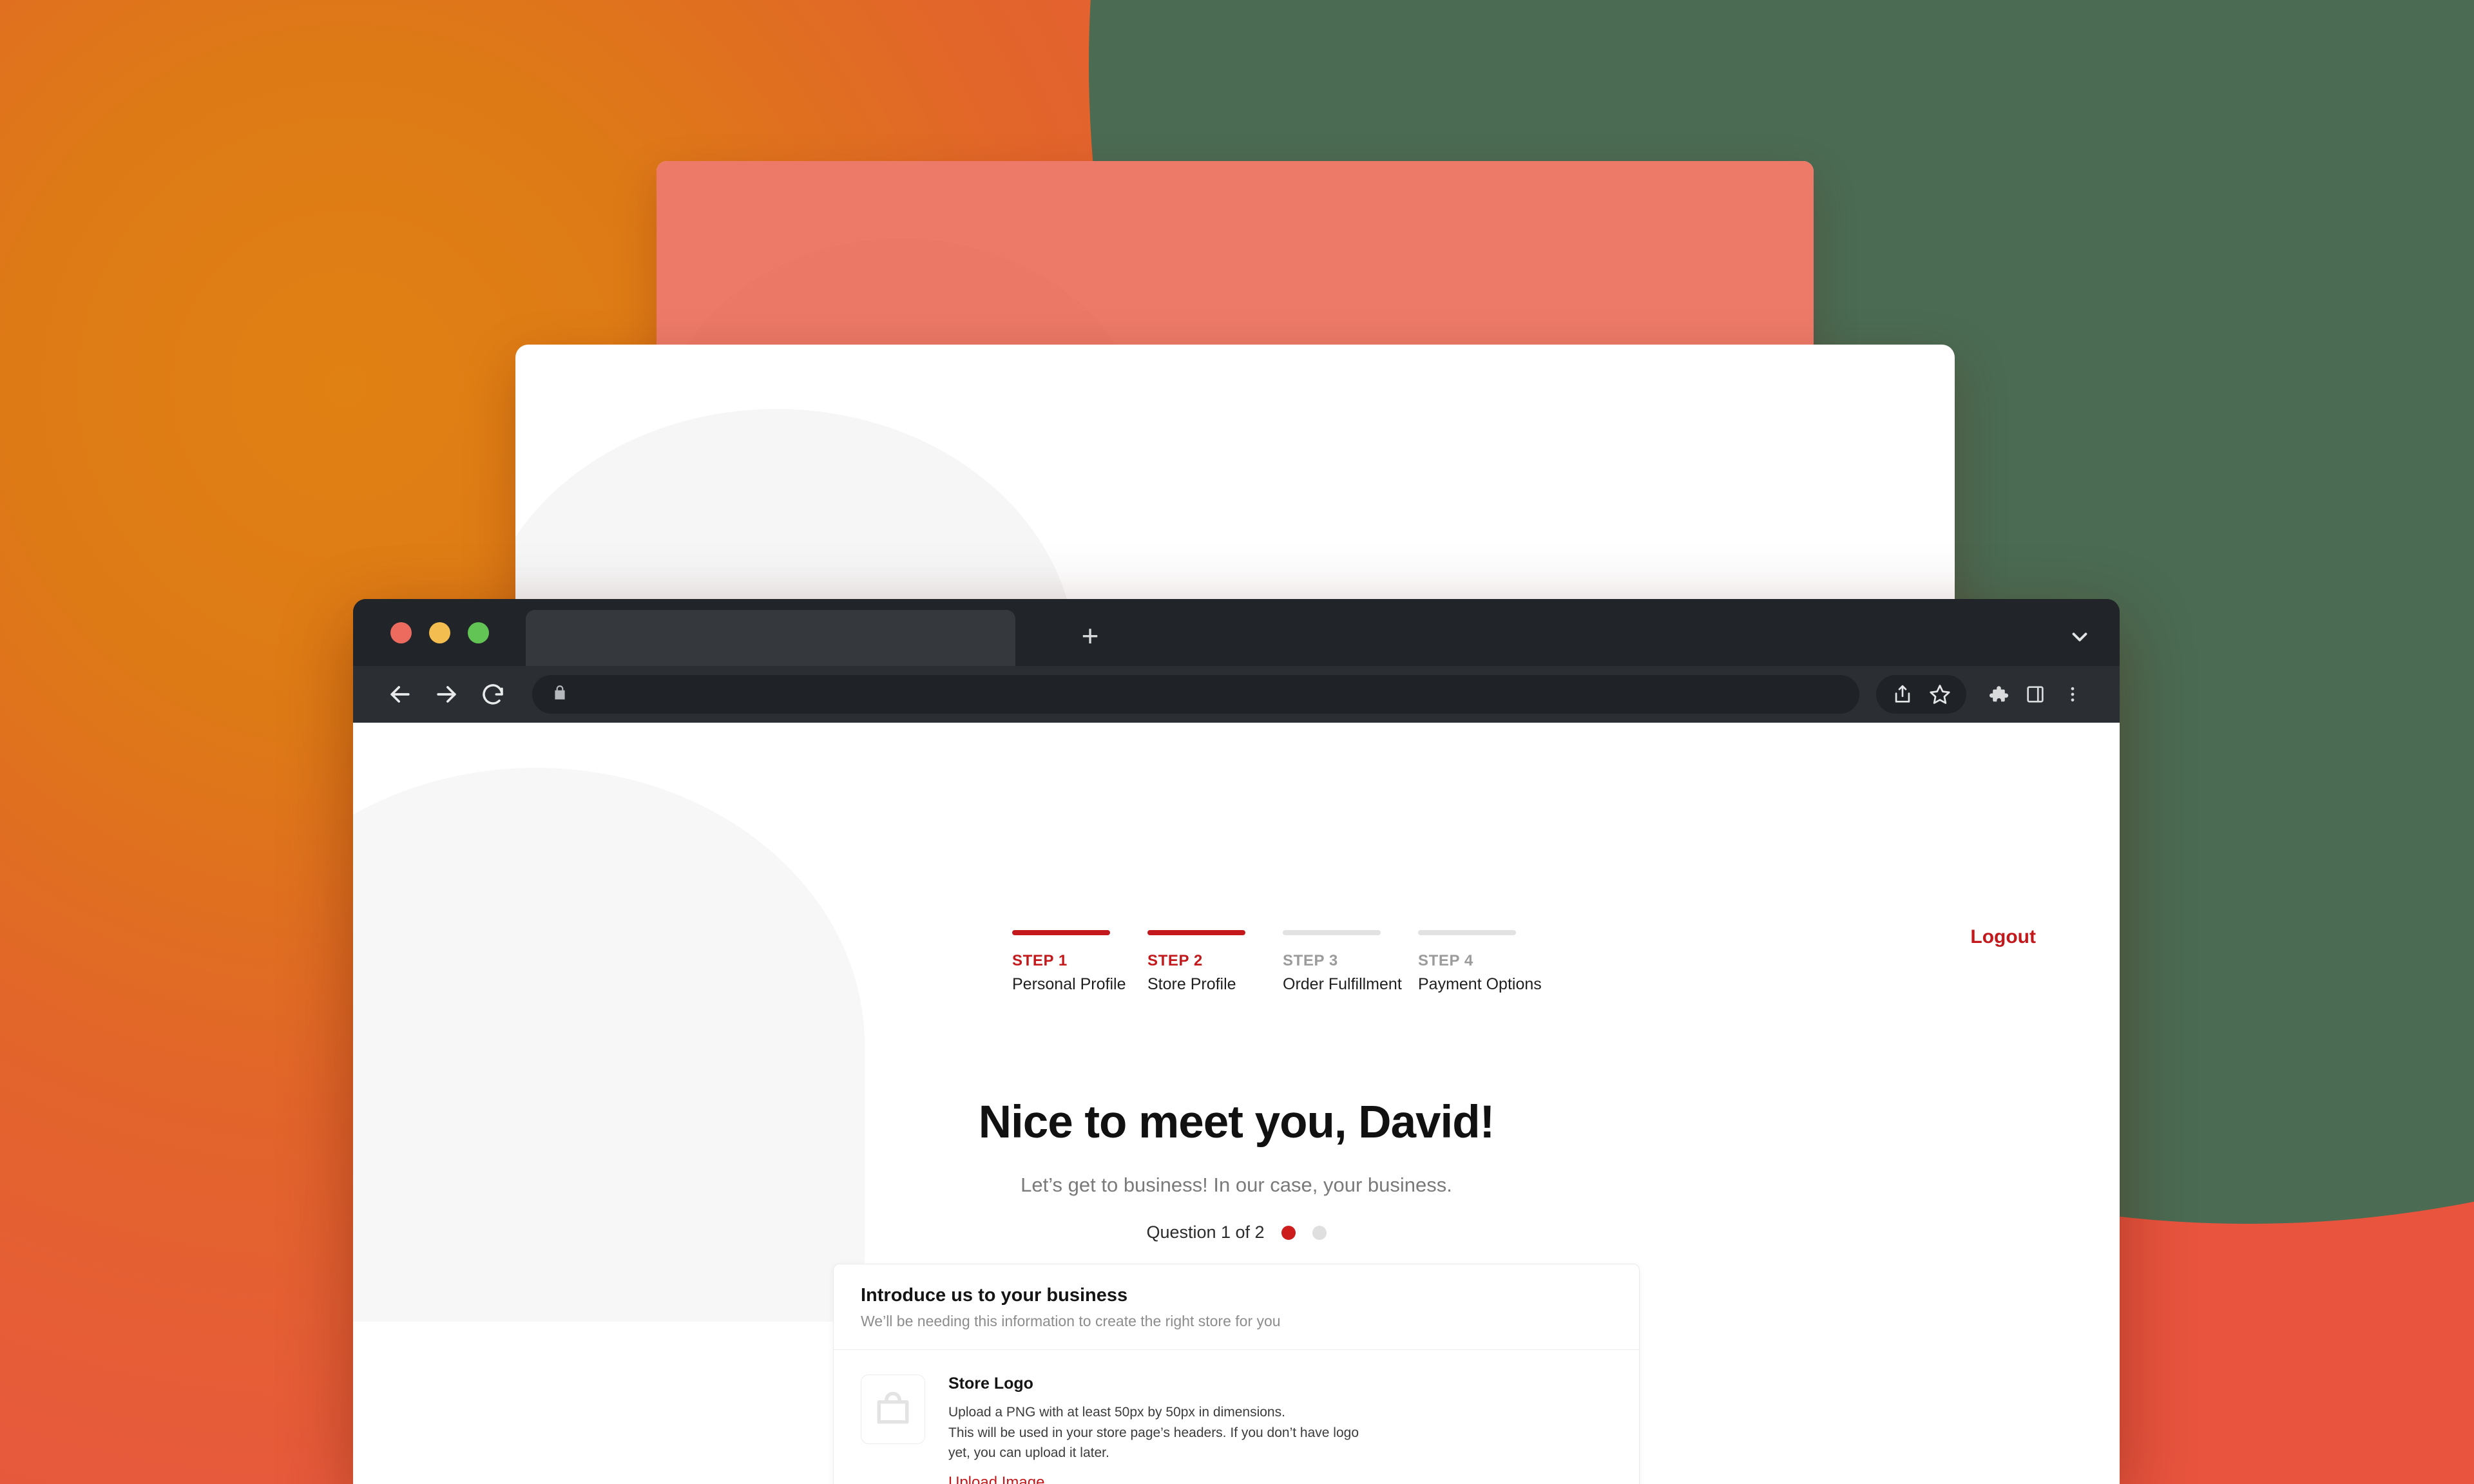  Describe the element at coordinates (994, 1295) in the screenshot. I see `card-title: Introduce us to your business` at that location.